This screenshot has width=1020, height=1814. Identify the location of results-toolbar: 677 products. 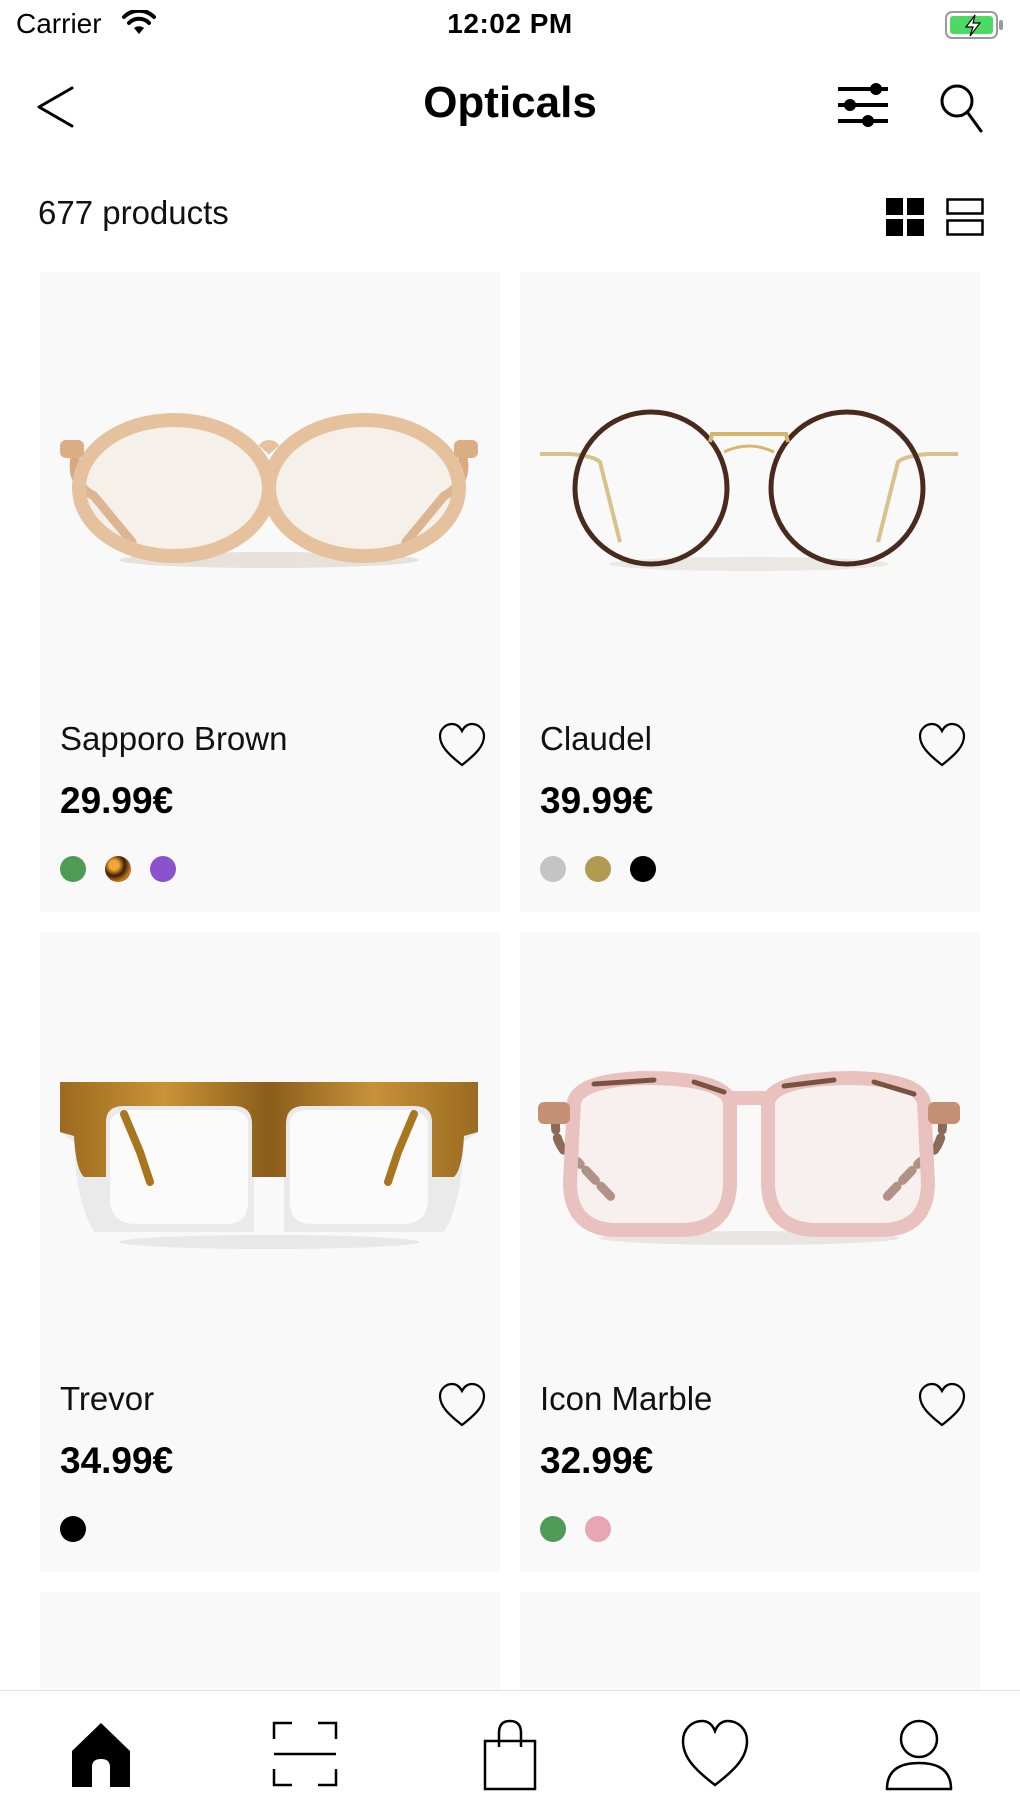
(510, 214).